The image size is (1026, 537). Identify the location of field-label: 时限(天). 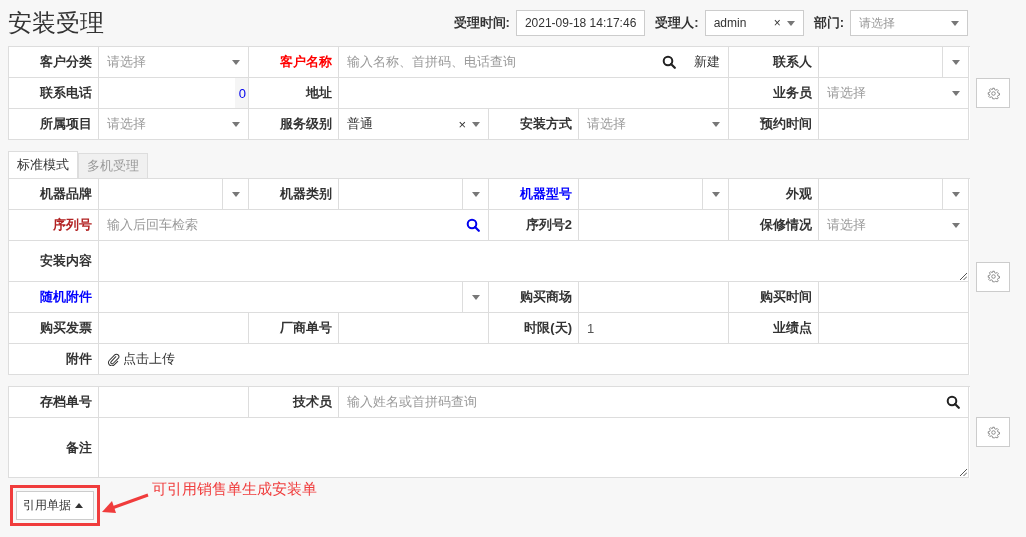
(548, 328).